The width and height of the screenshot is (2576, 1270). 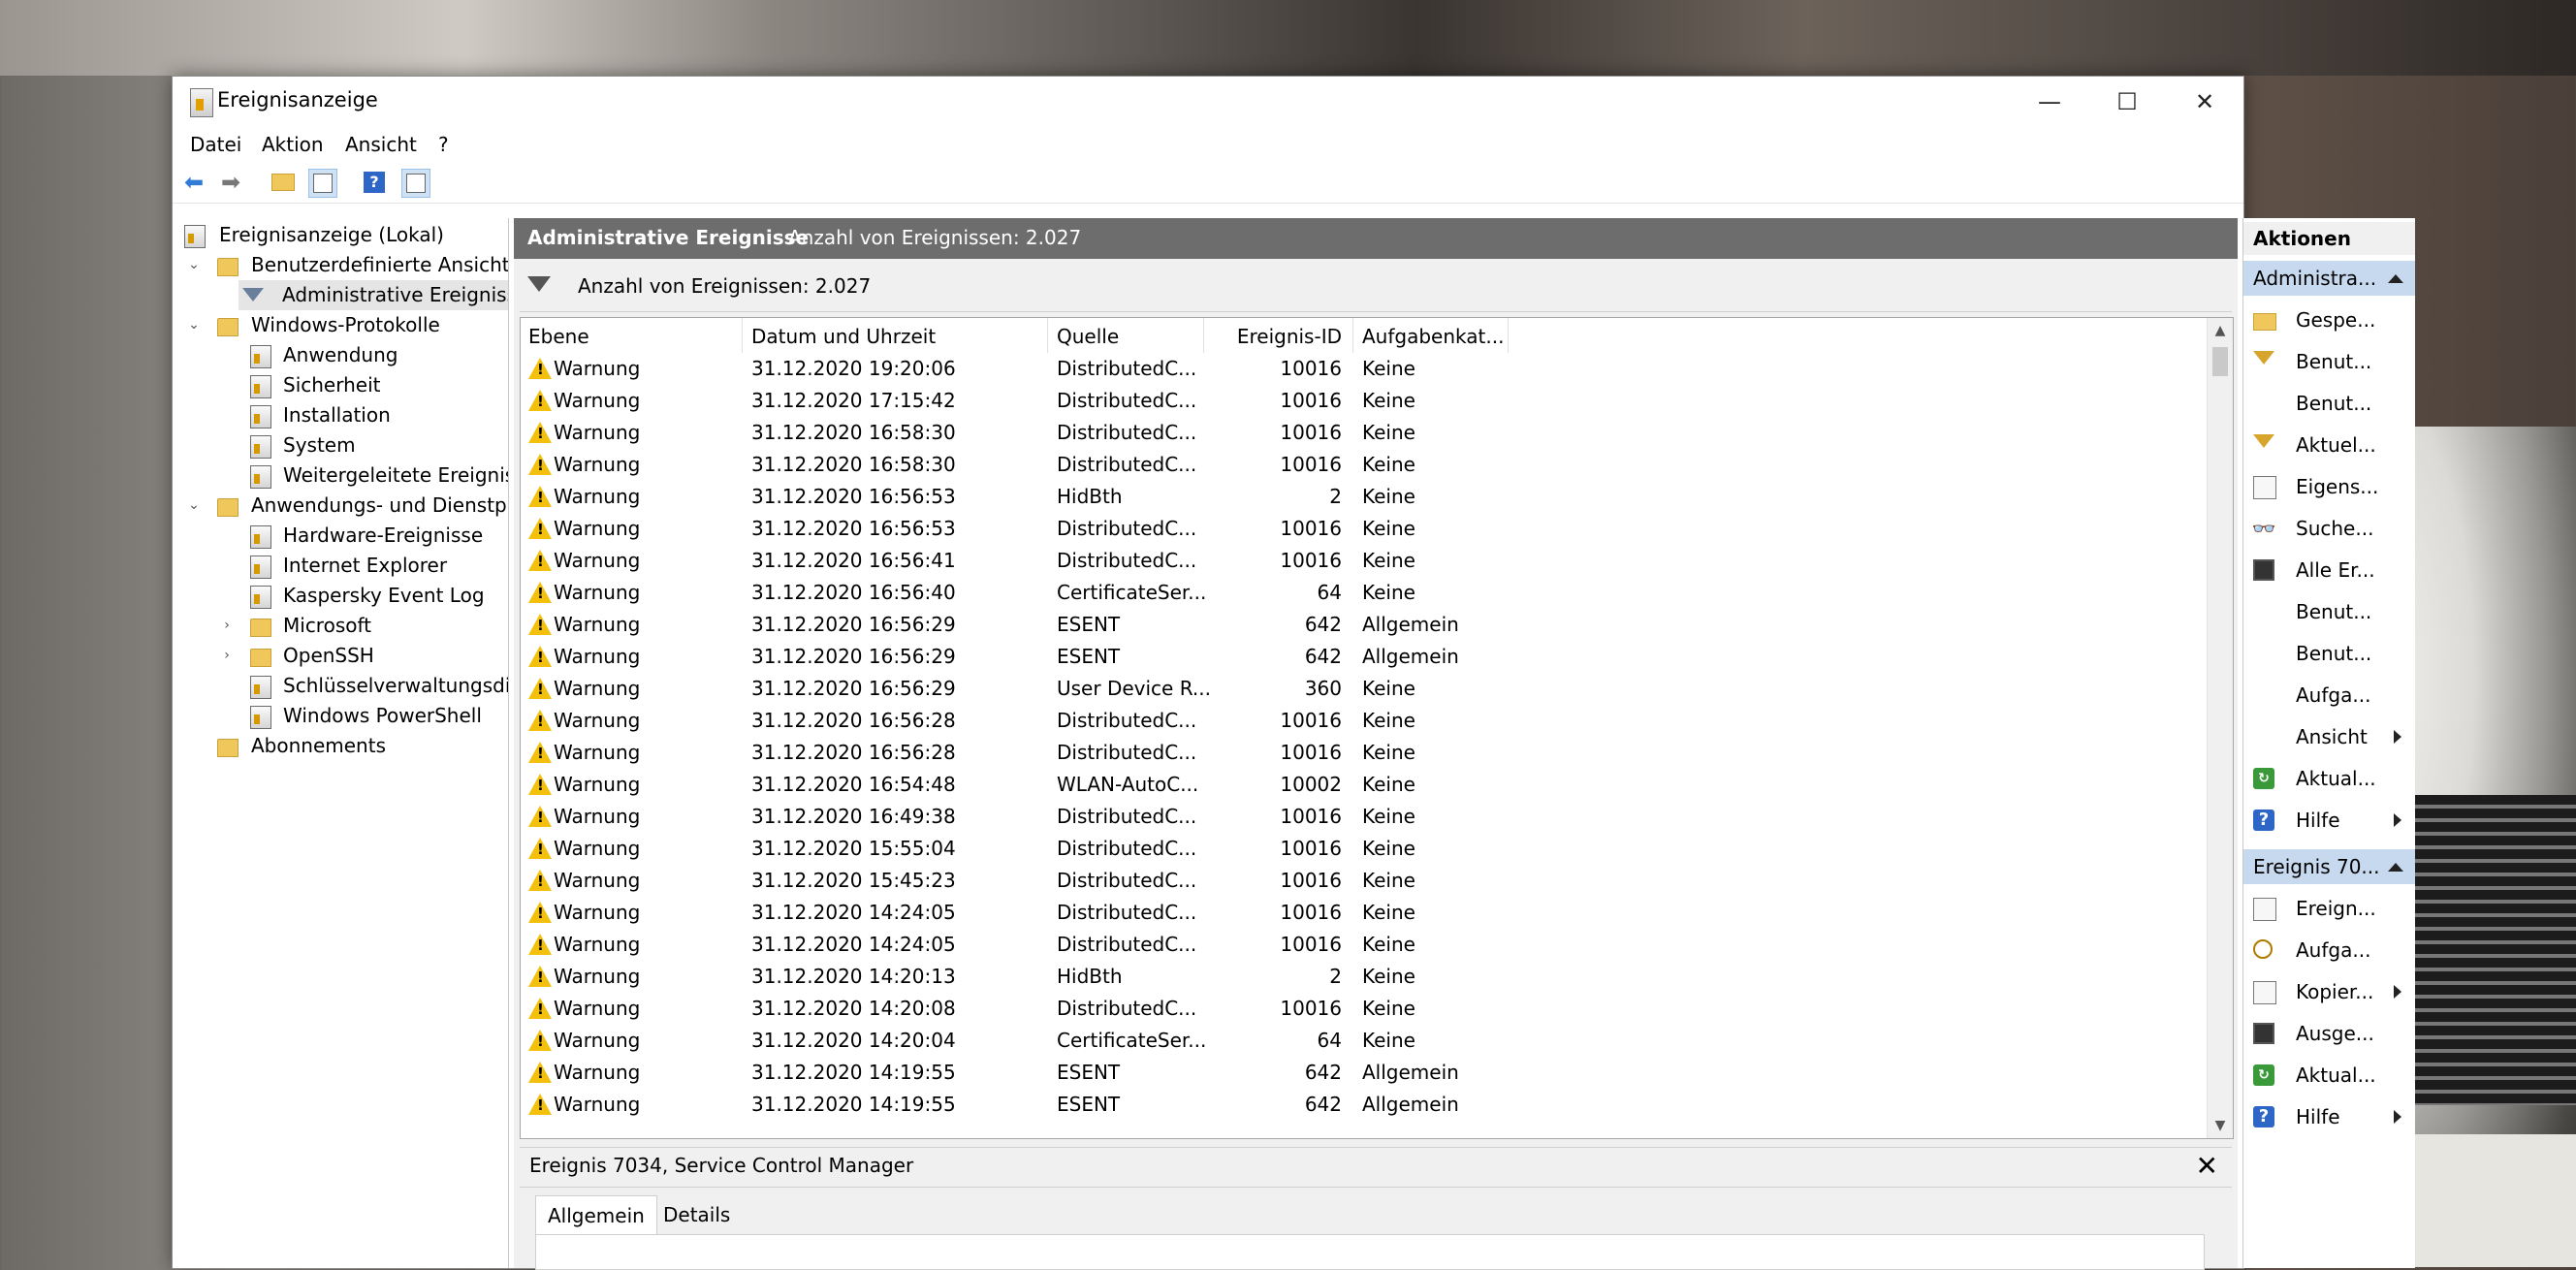 I want to click on menu-aktion: Aktion, so click(x=293, y=144).